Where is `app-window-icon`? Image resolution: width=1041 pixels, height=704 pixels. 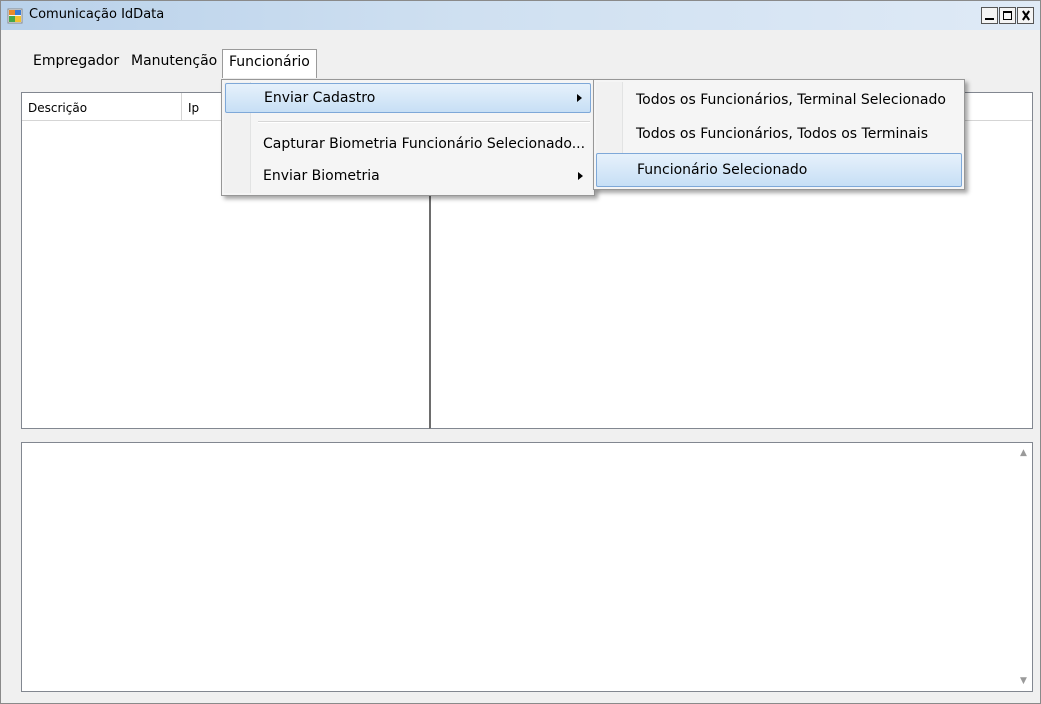
app-window-icon is located at coordinates (15, 16).